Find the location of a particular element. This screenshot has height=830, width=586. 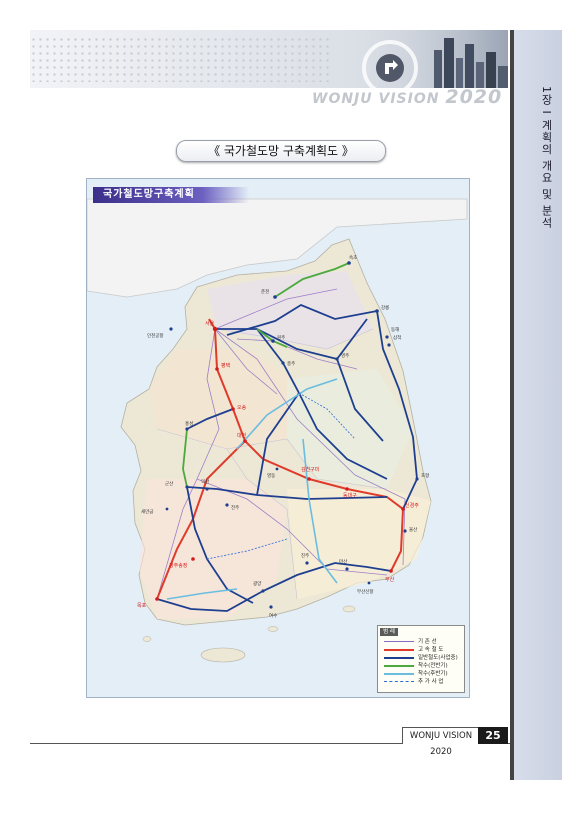

brand-title: WONJU VISION 2020 is located at coordinates (407, 97).